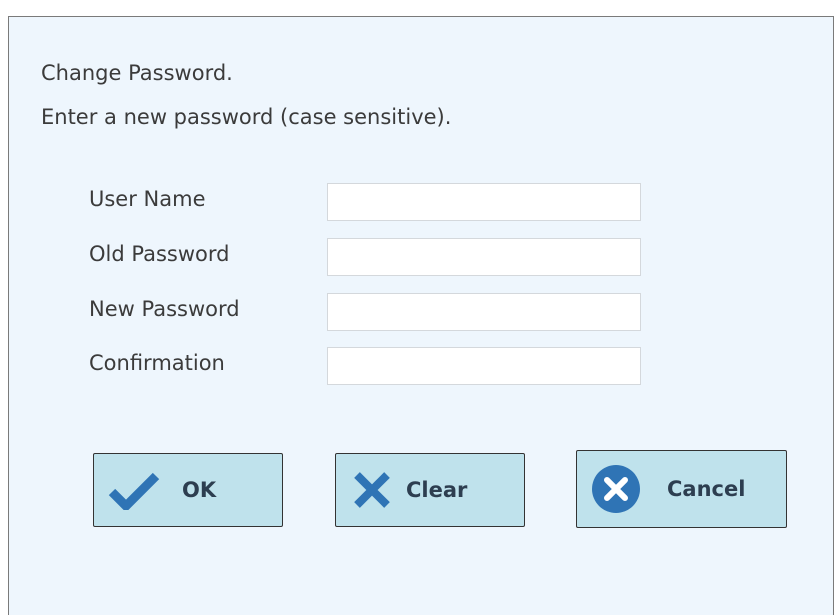 This screenshot has height=615, width=835. Describe the element at coordinates (246, 117) in the screenshot. I see `dialog-instruction: Enter a new password (case sensitive).` at that location.